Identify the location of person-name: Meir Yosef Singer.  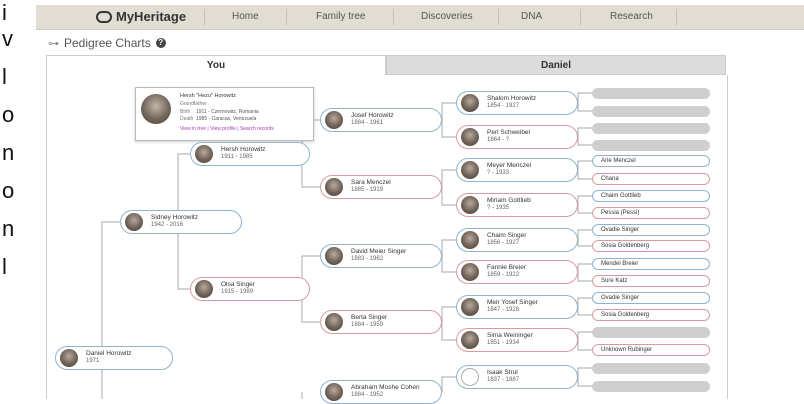
(512, 303).